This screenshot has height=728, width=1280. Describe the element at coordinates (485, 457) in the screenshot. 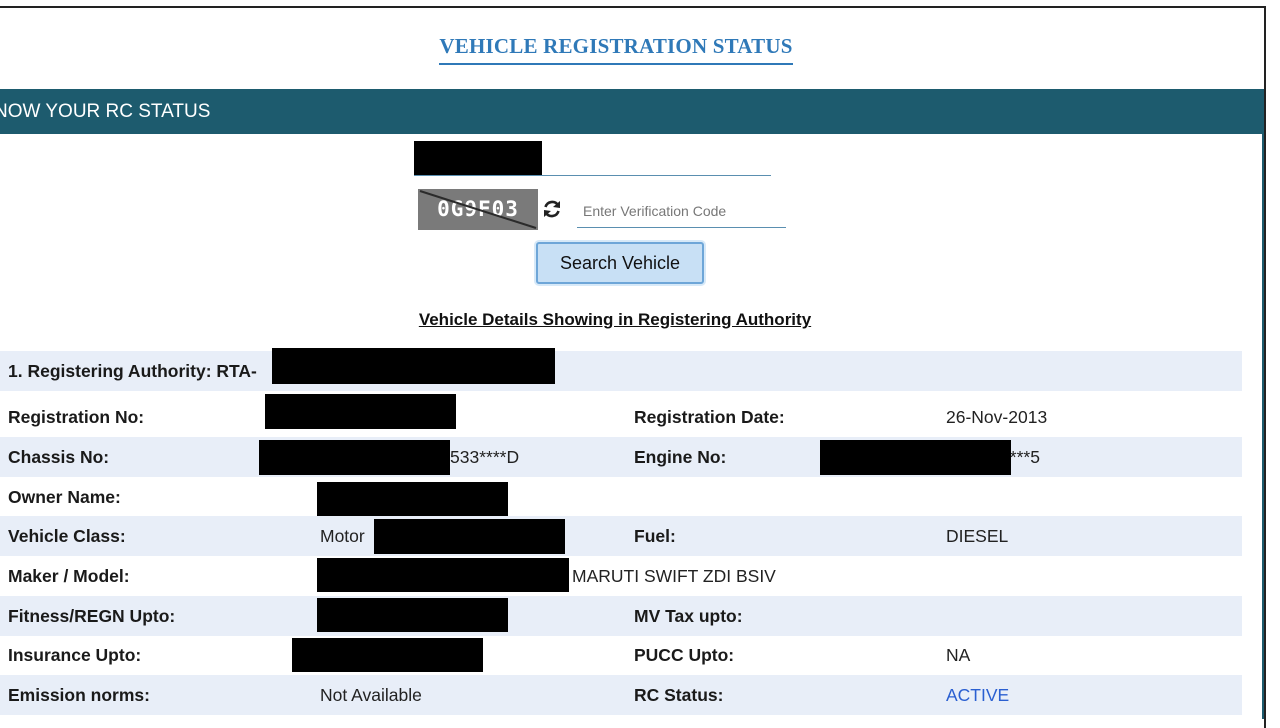

I see `chassis-no-value: 533****D` at that location.